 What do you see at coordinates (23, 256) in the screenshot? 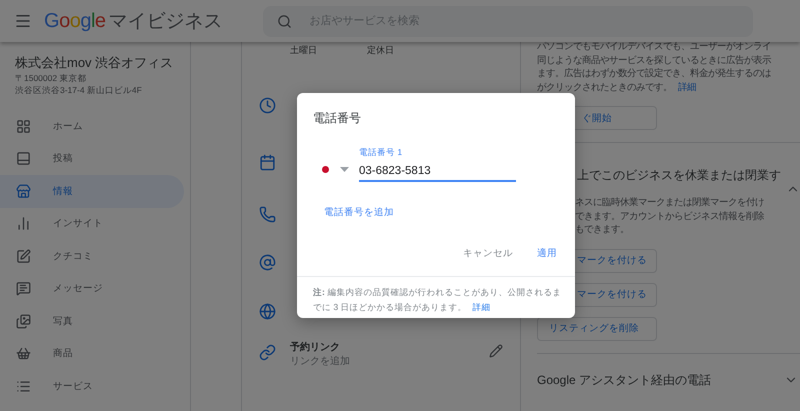
I see `pen-square-icon` at bounding box center [23, 256].